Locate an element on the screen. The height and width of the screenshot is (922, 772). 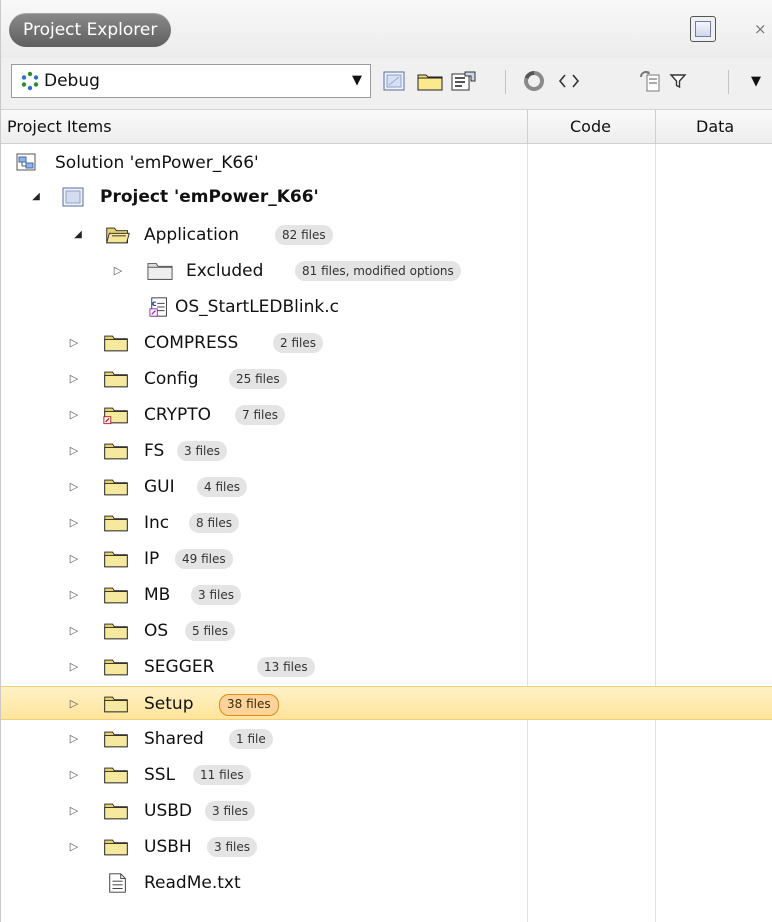
folder-open-icon is located at coordinates (118, 235).